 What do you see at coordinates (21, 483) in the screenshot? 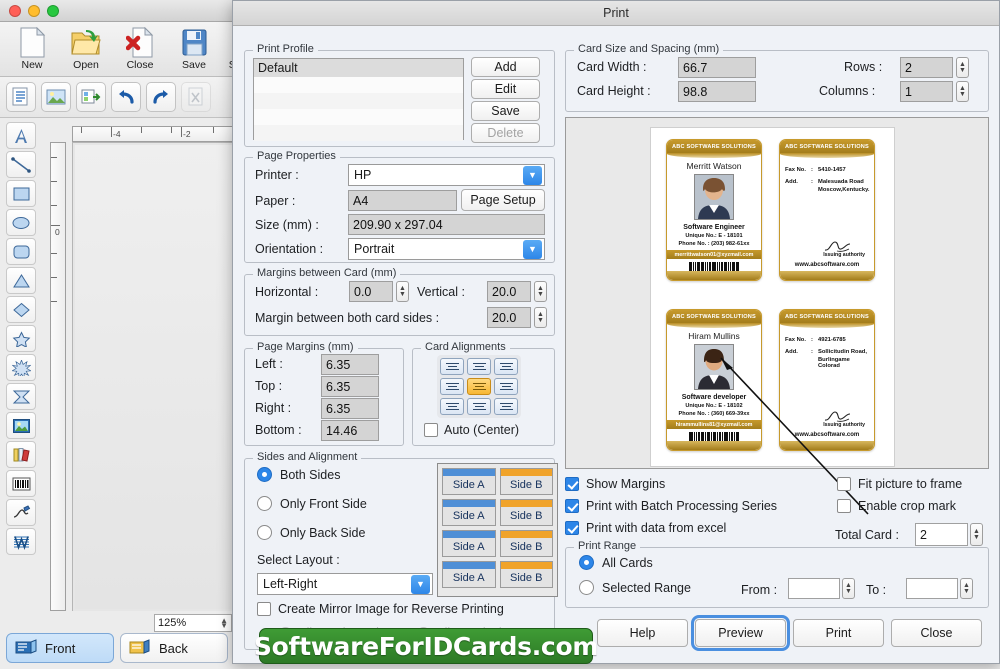
I see `barcode-tool-icon` at bounding box center [21, 483].